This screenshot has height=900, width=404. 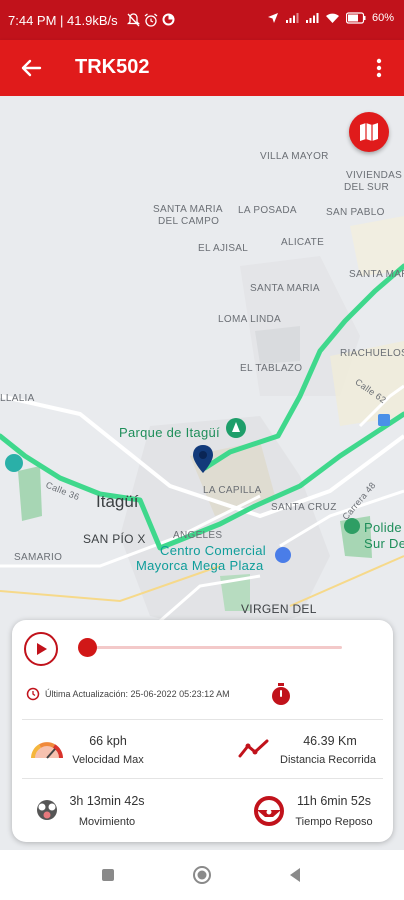 I want to click on map-label-san-pio: SAN PÍO X, so click(x=114, y=539).